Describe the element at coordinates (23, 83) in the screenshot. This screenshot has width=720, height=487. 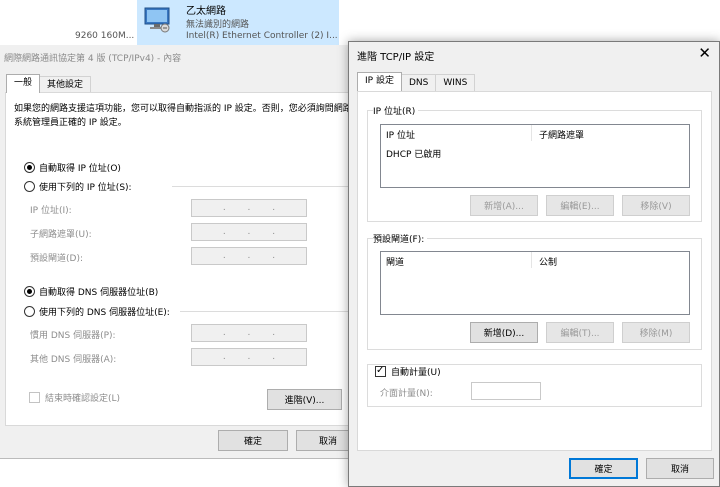
I see `tab-general: 一般` at that location.